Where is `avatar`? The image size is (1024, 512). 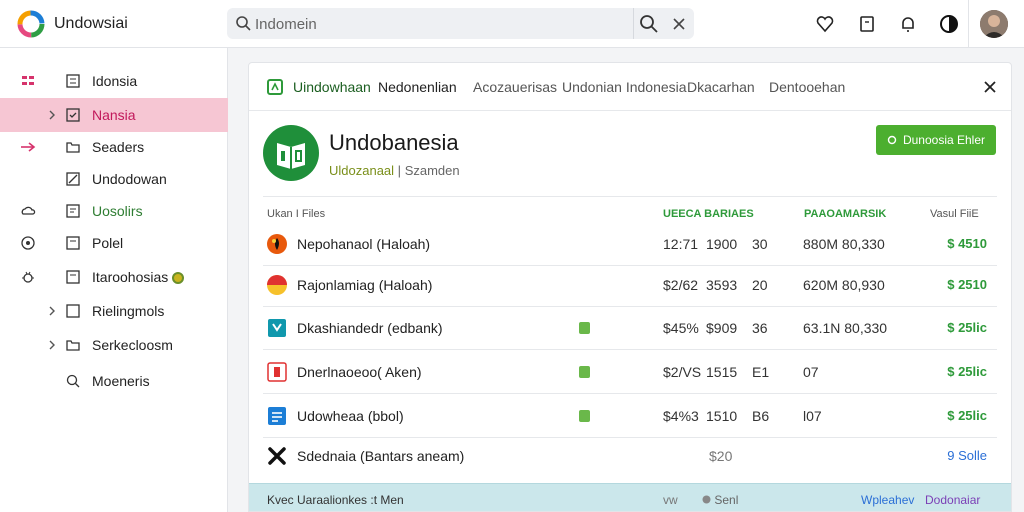 avatar is located at coordinates (994, 24).